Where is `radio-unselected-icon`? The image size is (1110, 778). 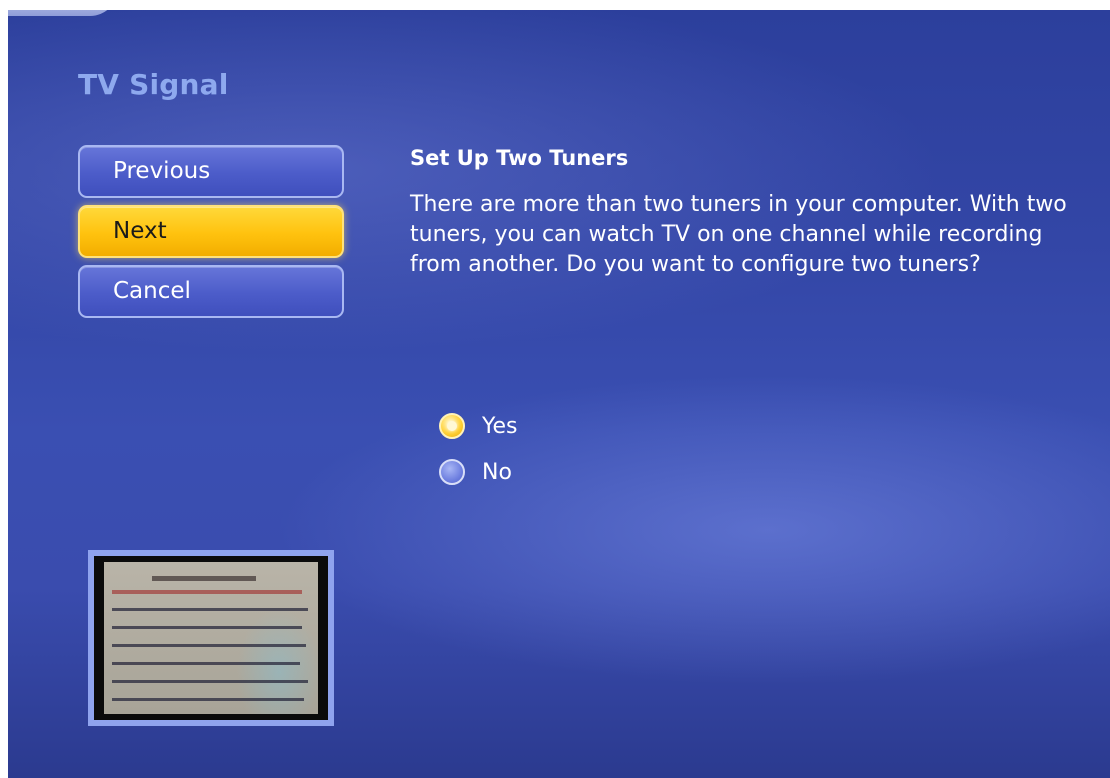
radio-unselected-icon is located at coordinates (452, 472).